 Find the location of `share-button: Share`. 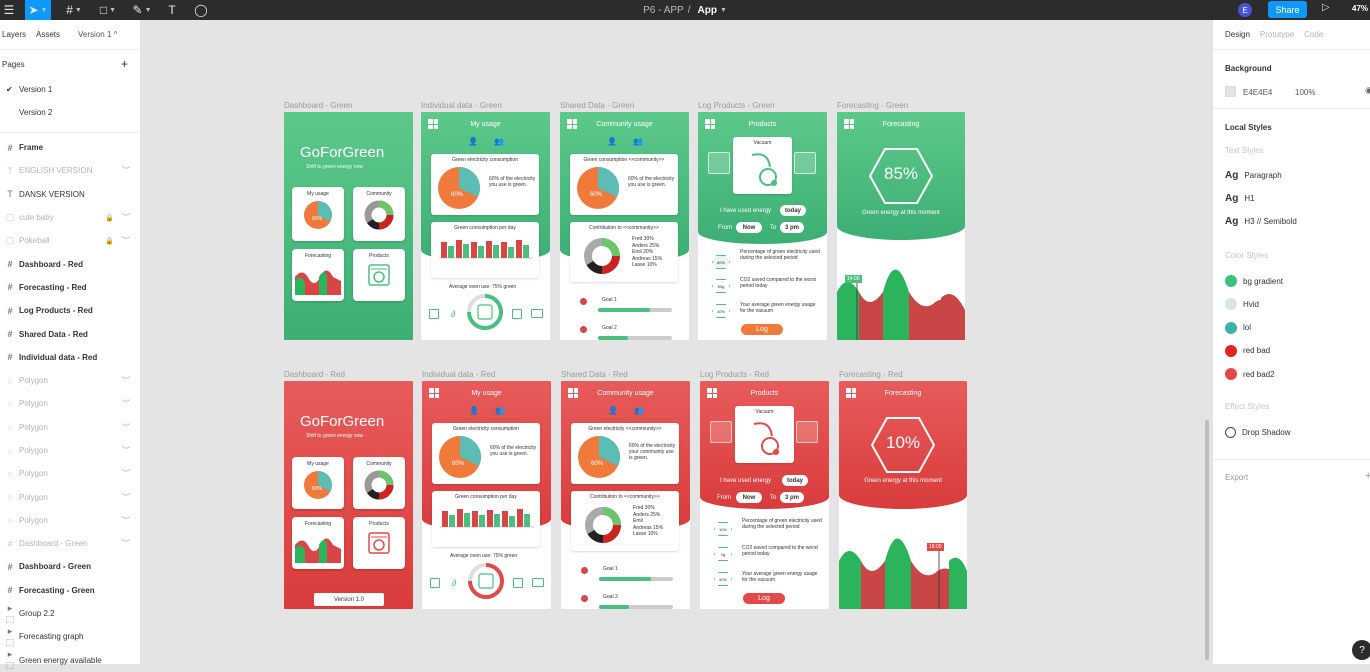

share-button: Share is located at coordinates (1287, 9).